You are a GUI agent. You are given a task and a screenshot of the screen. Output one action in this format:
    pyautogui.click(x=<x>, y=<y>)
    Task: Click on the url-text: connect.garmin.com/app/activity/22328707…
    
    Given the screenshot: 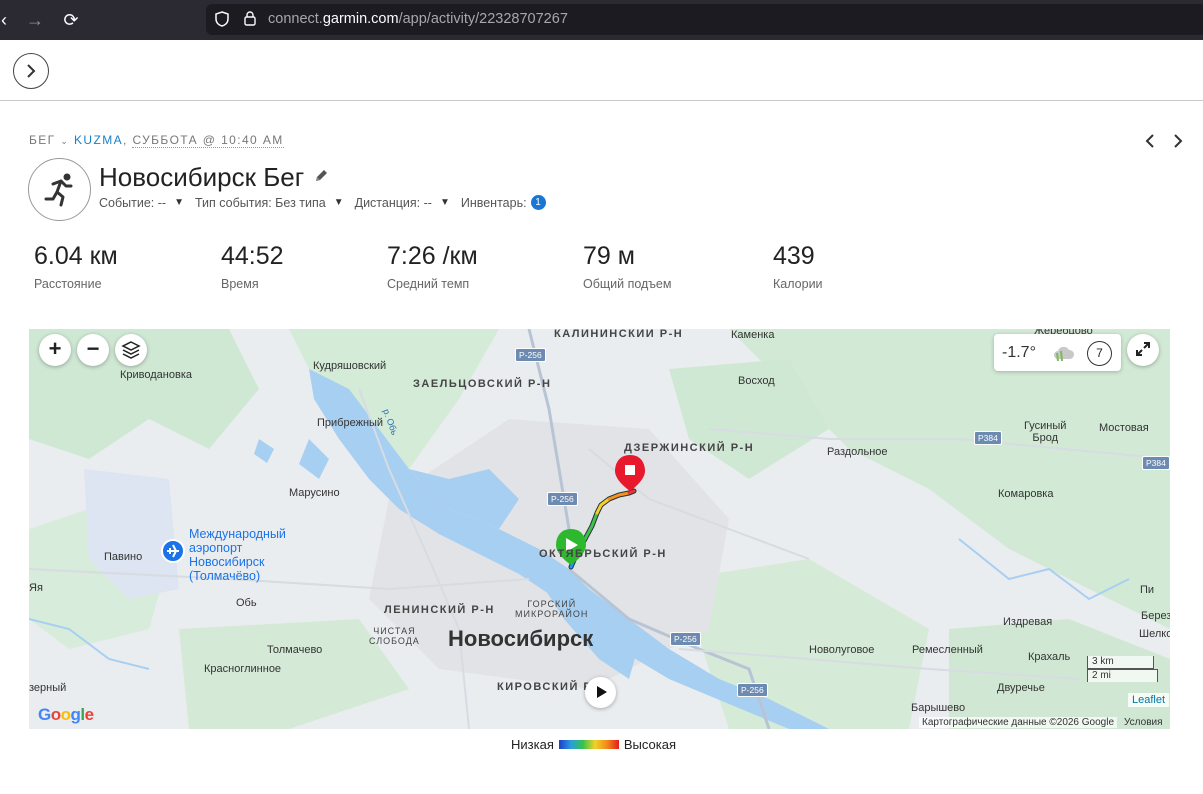 What is the action you would take?
    pyautogui.click(x=418, y=19)
    